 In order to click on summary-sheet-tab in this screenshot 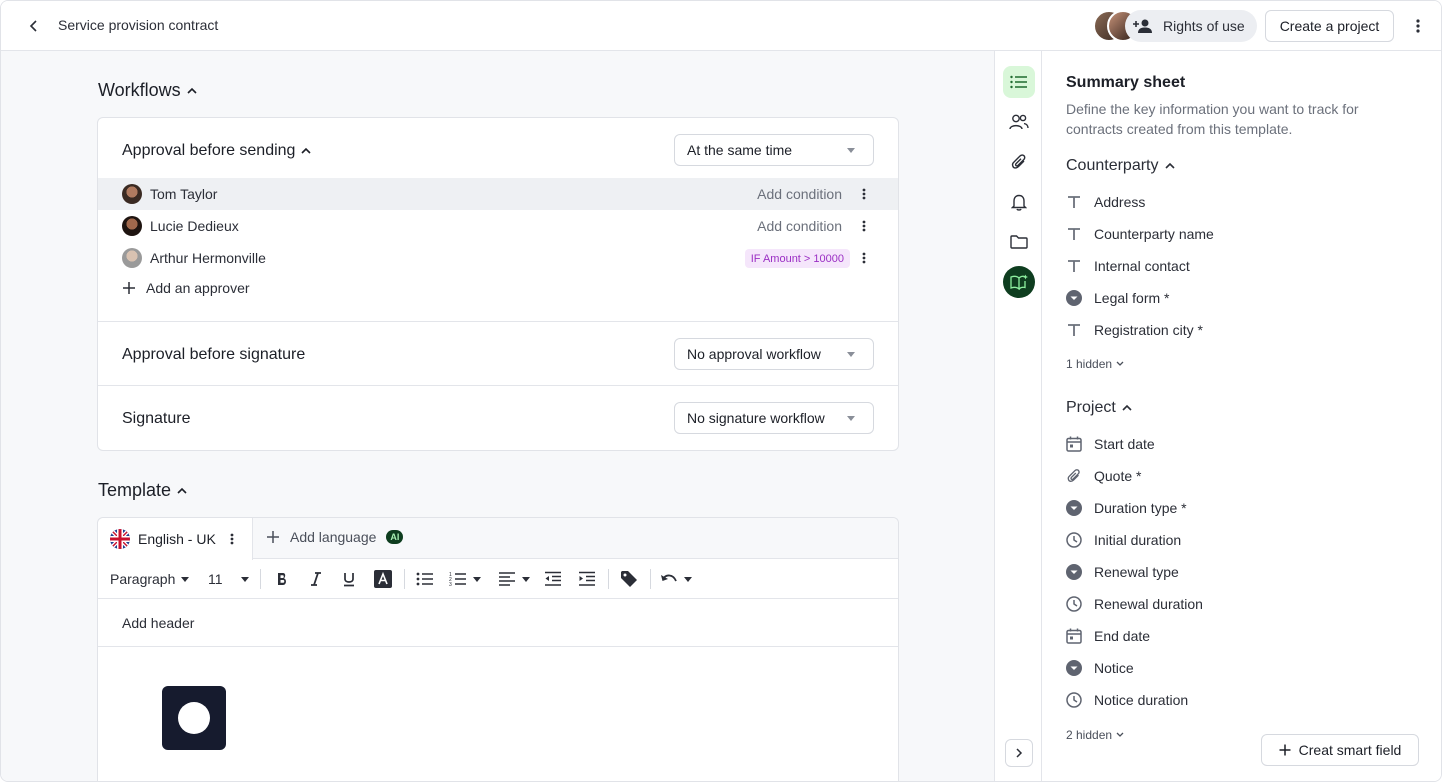, I will do `click(1019, 82)`.